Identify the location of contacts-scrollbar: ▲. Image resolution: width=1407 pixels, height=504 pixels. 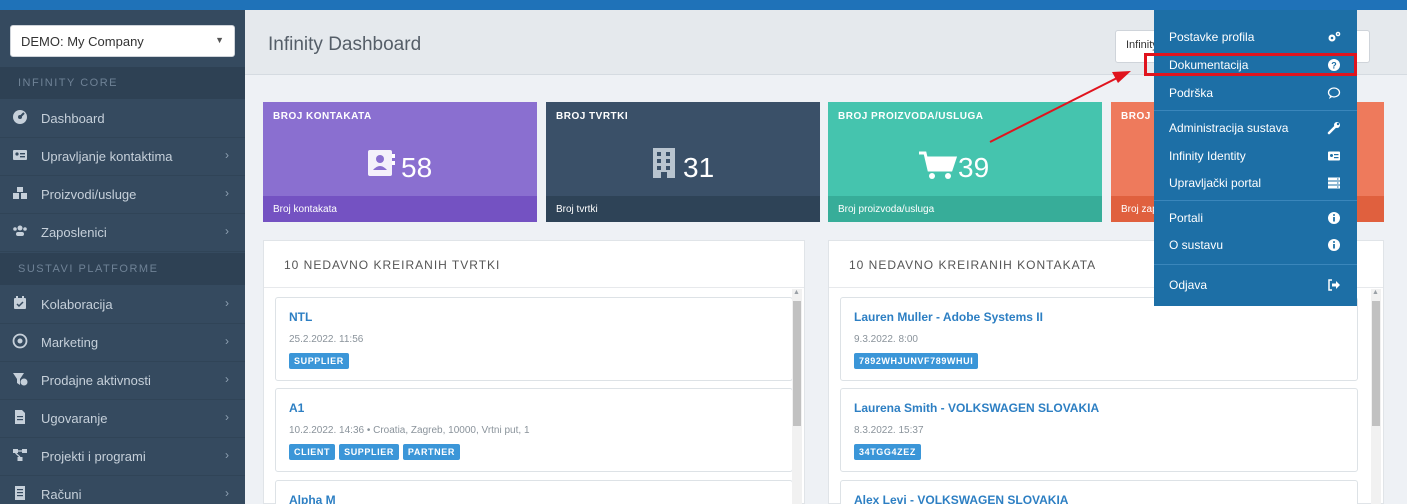
(1376, 396).